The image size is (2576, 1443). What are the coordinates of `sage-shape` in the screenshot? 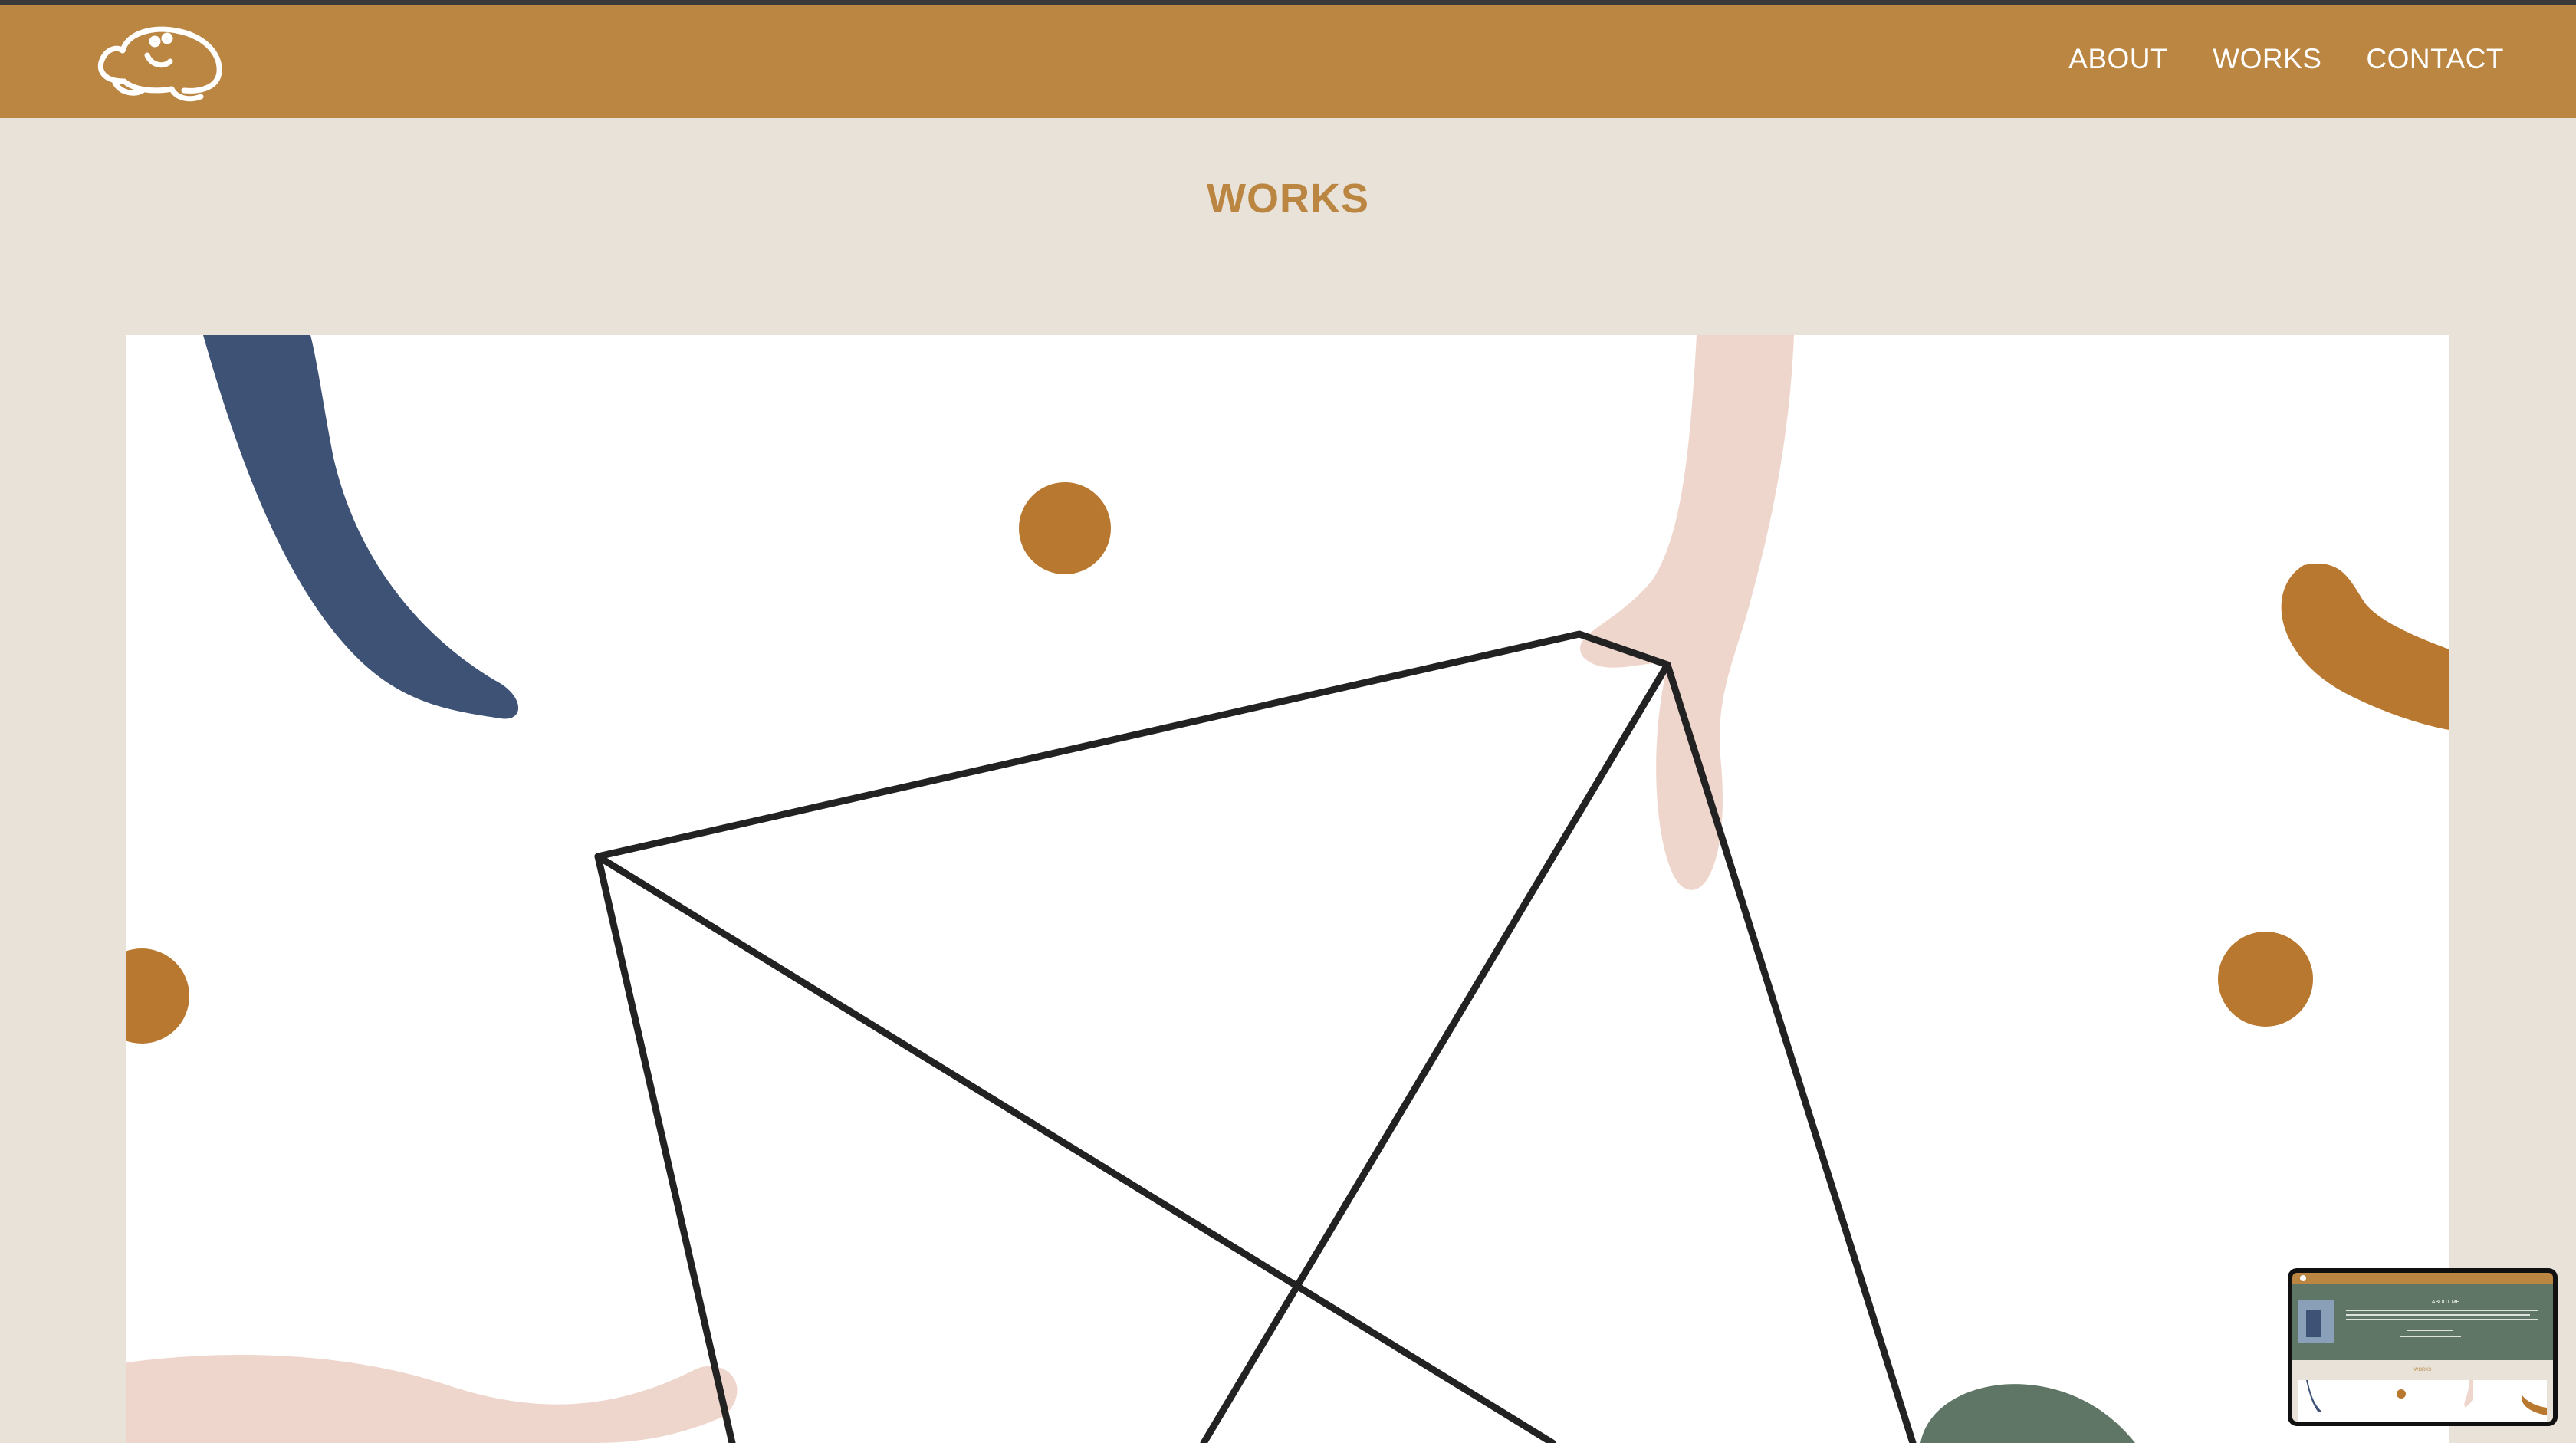 It's located at (2028, 1414).